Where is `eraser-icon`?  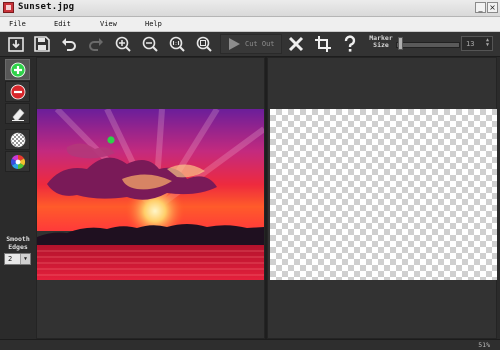
eraser-icon is located at coordinates (18, 114).